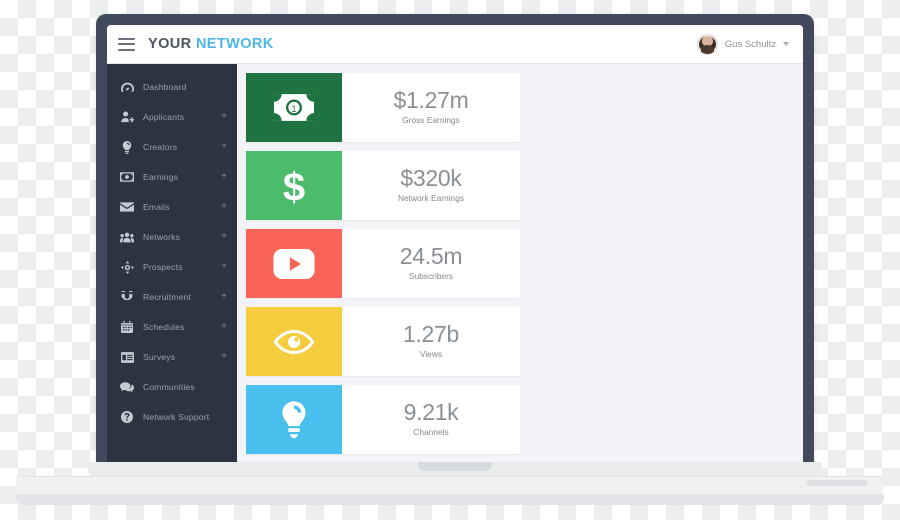 This screenshot has height=520, width=900. Describe the element at coordinates (161, 177) in the screenshot. I see `sidebar-item-label: Earnings` at that location.